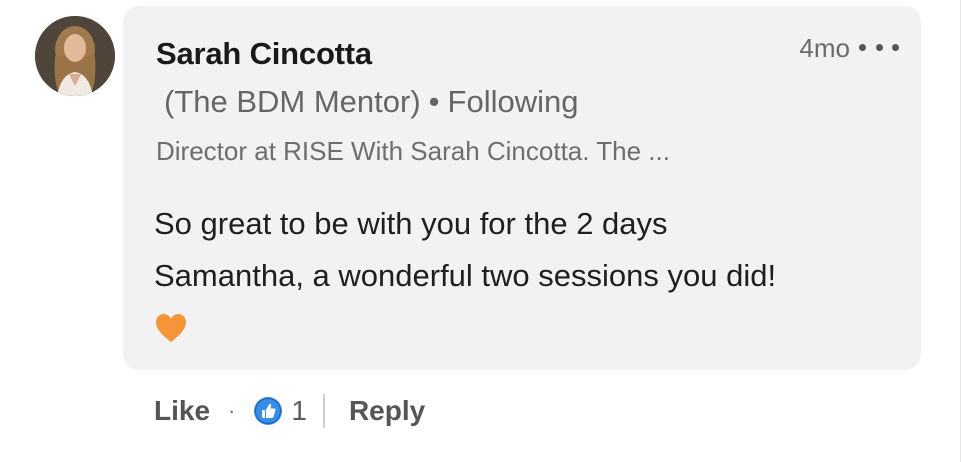  Describe the element at coordinates (75, 56) in the screenshot. I see `avatar` at that location.